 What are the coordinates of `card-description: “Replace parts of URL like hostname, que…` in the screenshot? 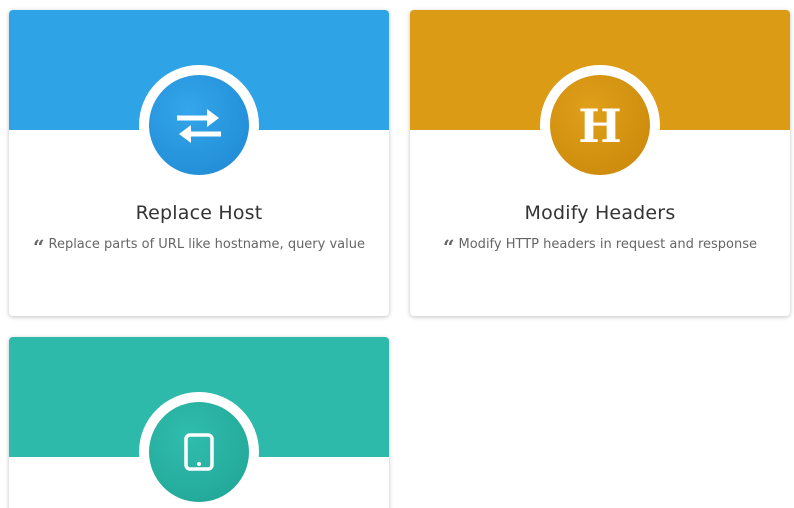 It's located at (199, 247).